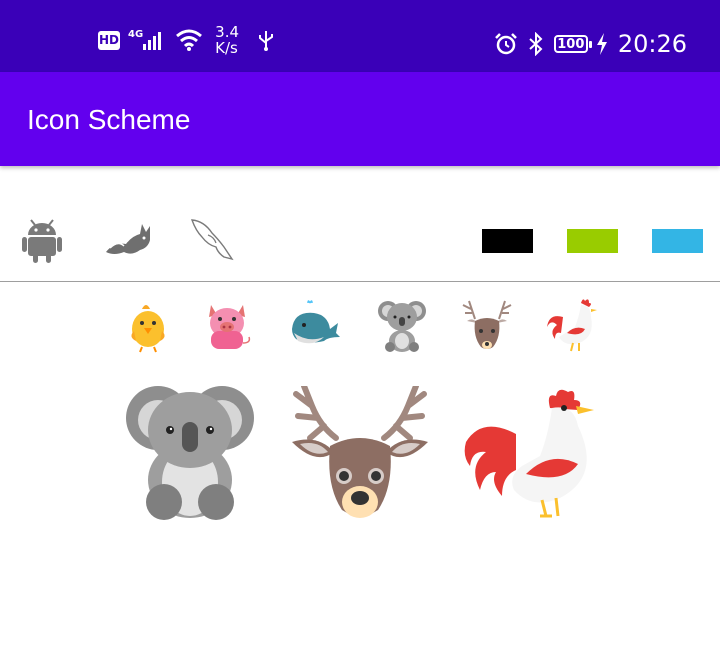 The width and height of the screenshot is (720, 650). Describe the element at coordinates (128, 240) in the screenshot. I see `tomcat-icon` at that location.